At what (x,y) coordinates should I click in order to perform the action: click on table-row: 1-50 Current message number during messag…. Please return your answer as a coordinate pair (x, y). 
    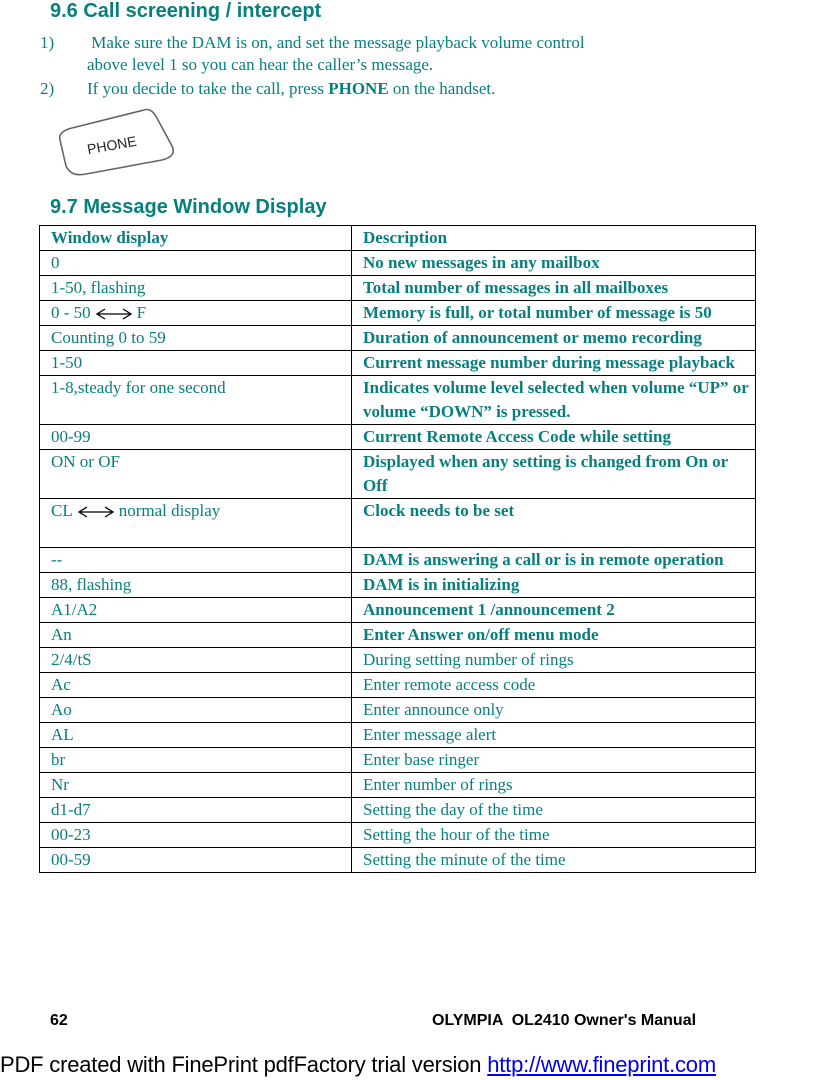
    Looking at the image, I should click on (397, 363).